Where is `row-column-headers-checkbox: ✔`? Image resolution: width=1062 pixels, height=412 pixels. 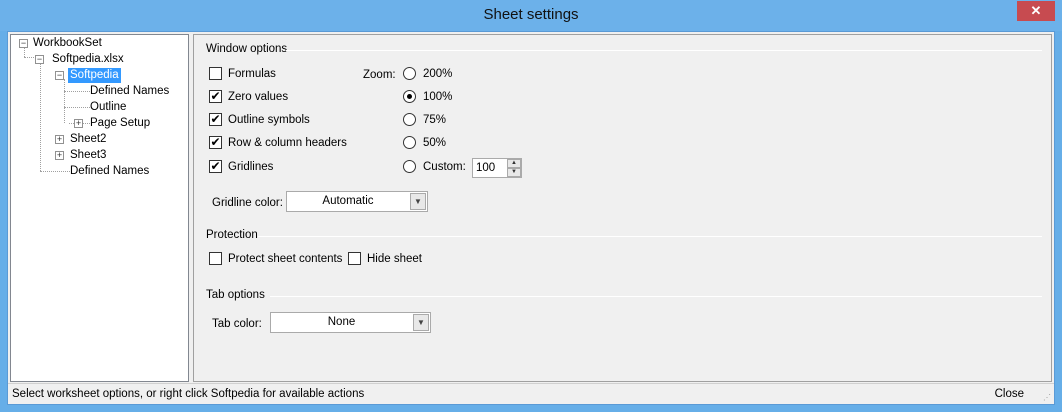
row-column-headers-checkbox: ✔ is located at coordinates (215, 142).